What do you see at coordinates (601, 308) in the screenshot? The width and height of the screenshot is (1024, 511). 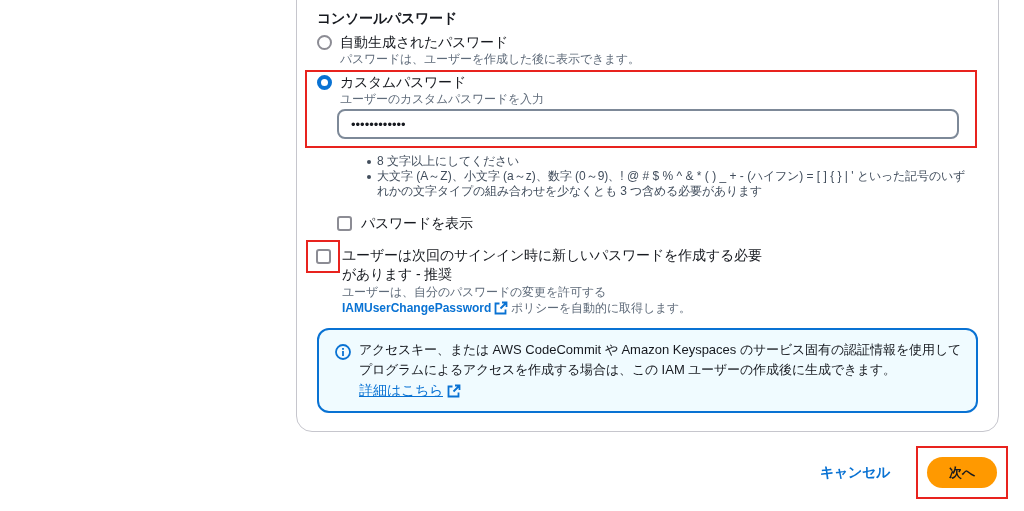 I see `policy-text: ポリシーを自動的に取得します。` at bounding box center [601, 308].